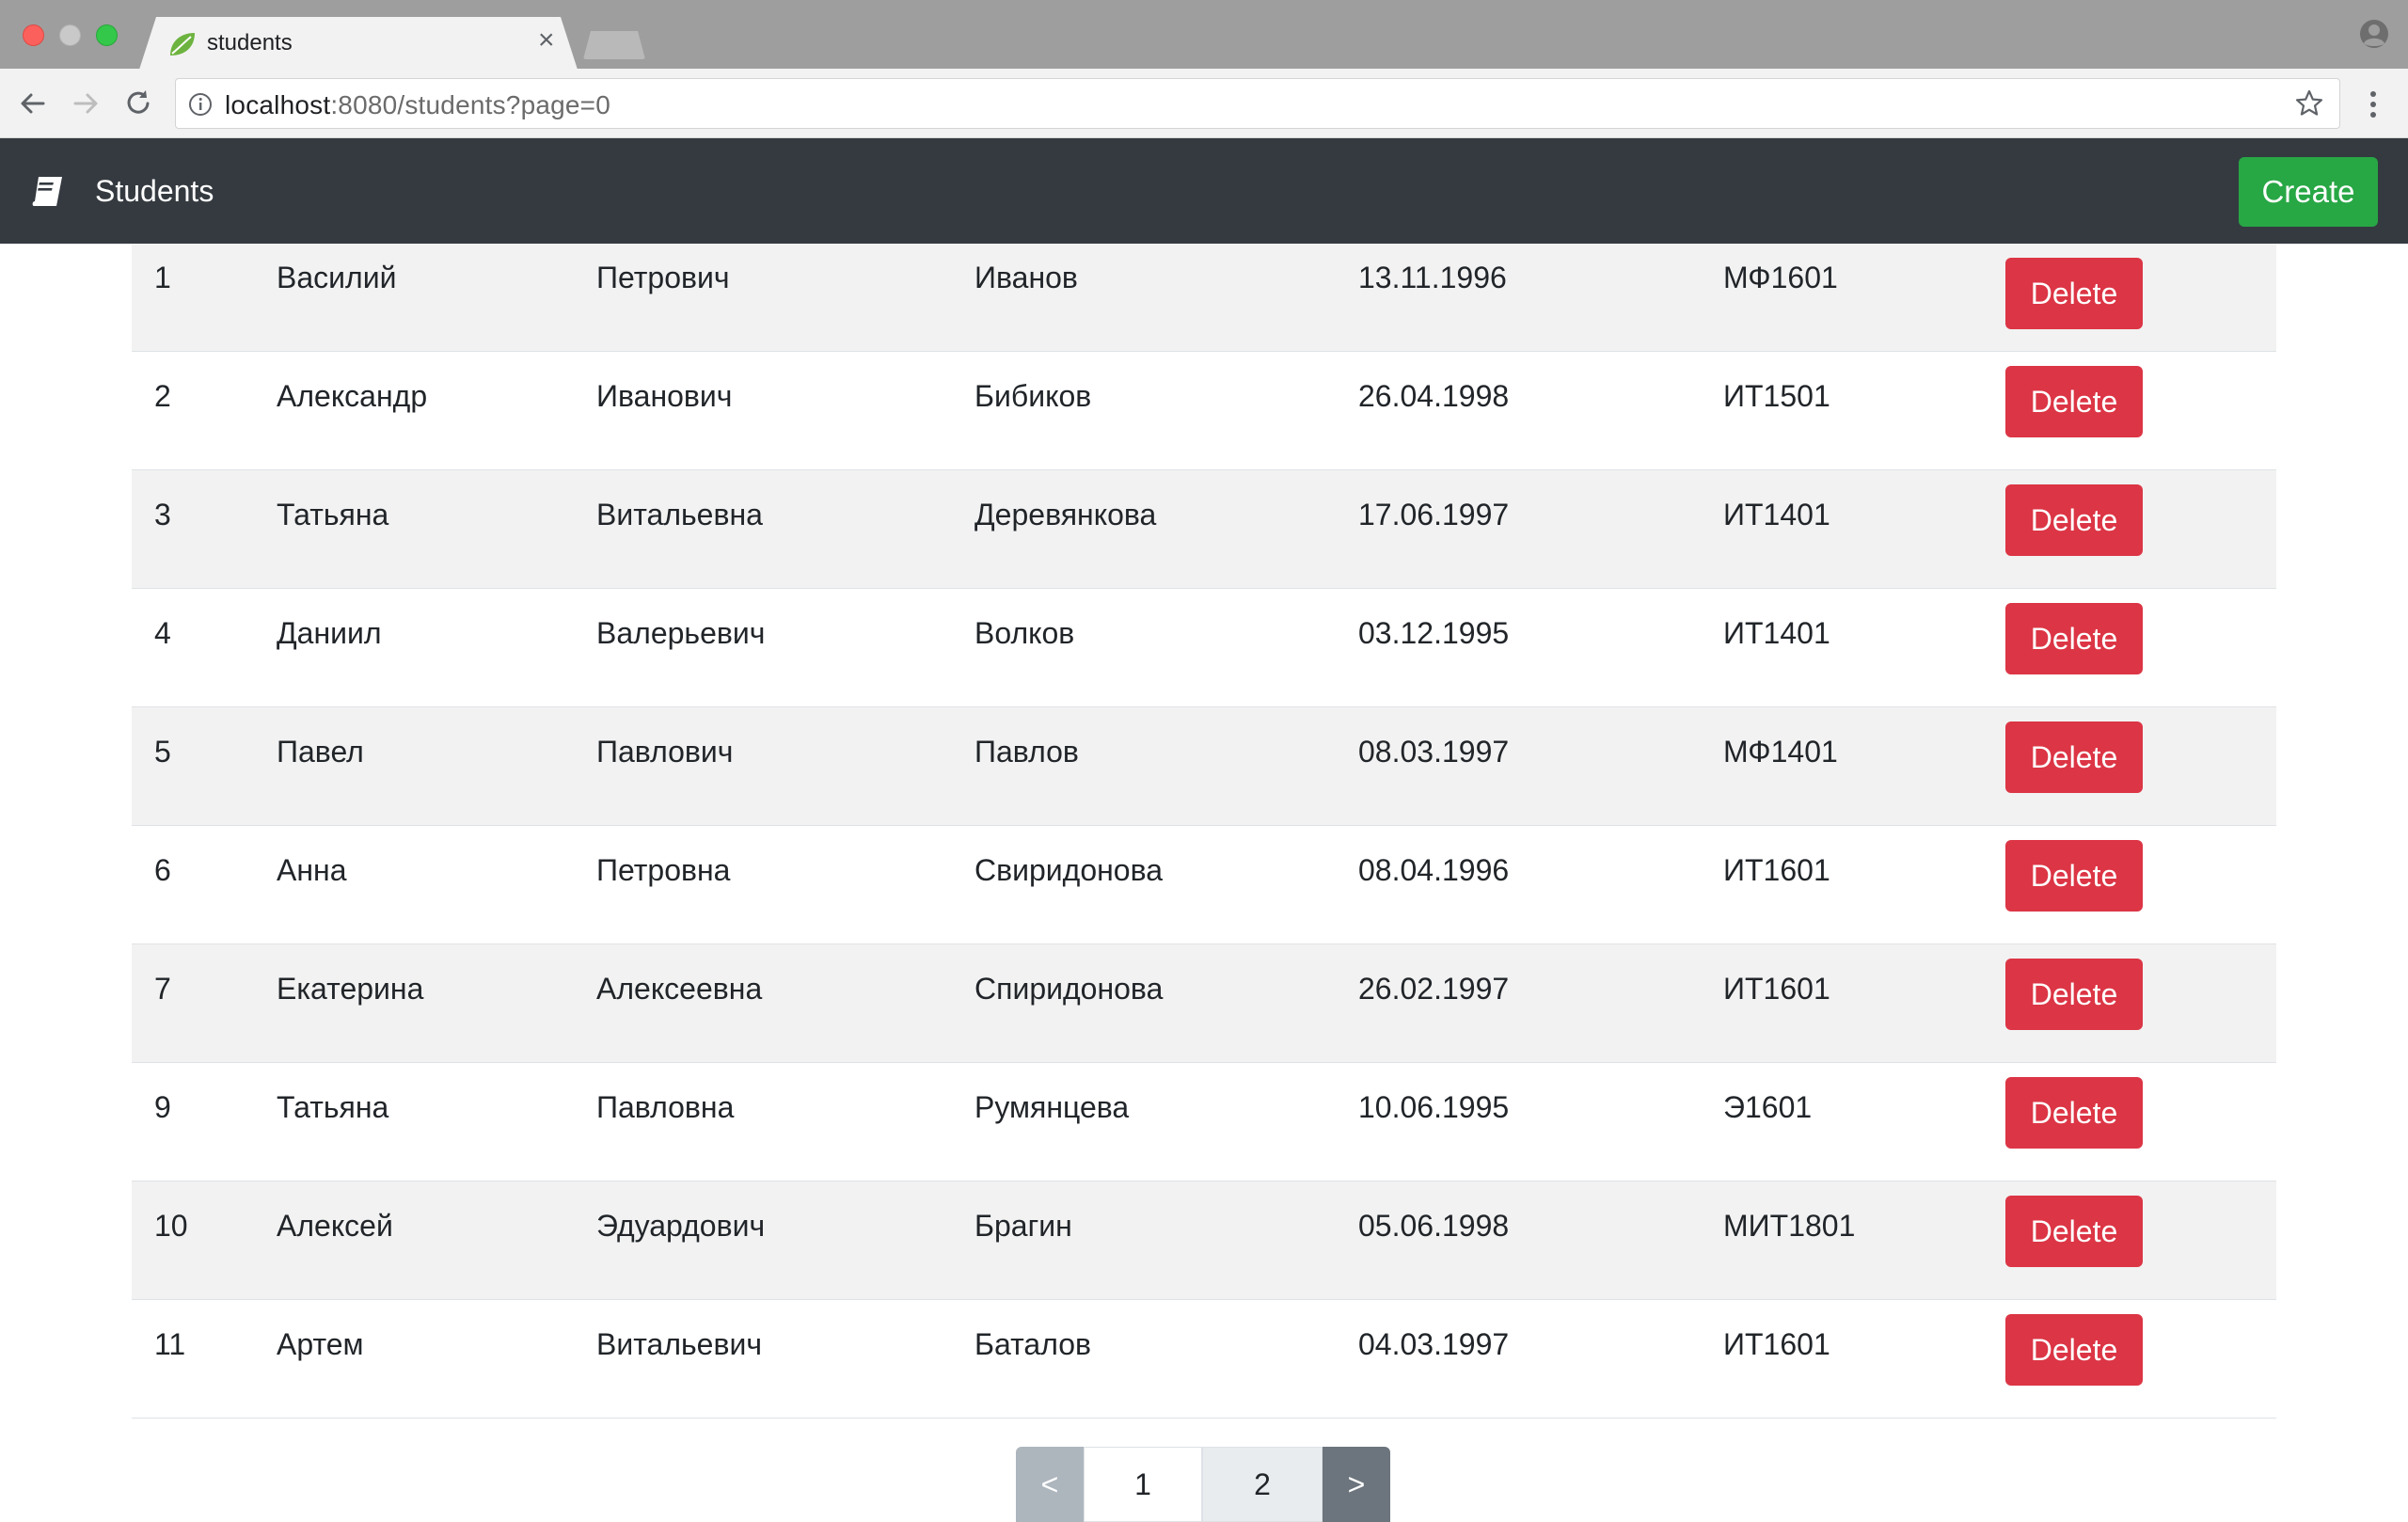 The width and height of the screenshot is (2408, 1522). What do you see at coordinates (1143, 1485) in the screenshot?
I see `page-1-button: 1` at bounding box center [1143, 1485].